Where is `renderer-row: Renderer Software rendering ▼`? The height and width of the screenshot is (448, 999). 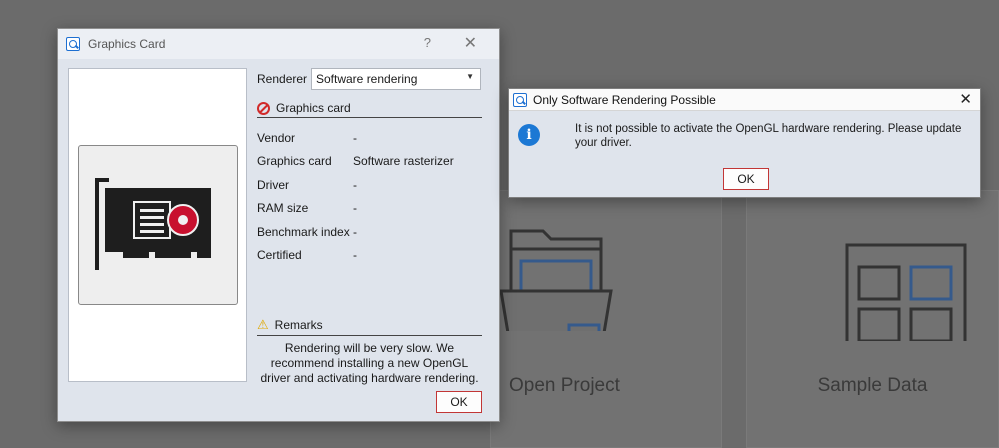 renderer-row: Renderer Software rendering ▼ is located at coordinates (369, 79).